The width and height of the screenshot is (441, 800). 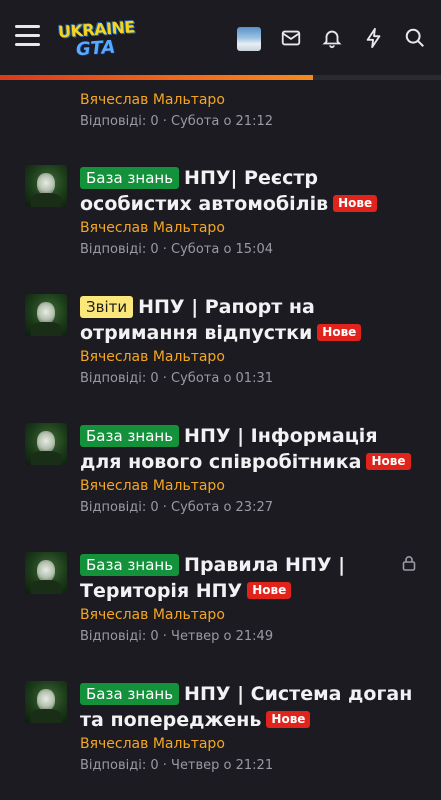 I want to click on progress-fill, so click(x=157, y=77).